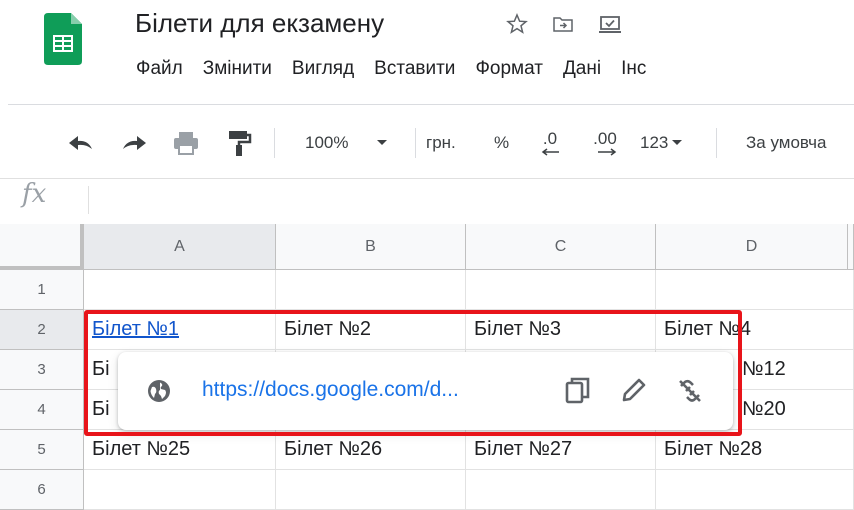 The image size is (854, 510). What do you see at coordinates (371, 290) in the screenshot?
I see `cell-b1` at bounding box center [371, 290].